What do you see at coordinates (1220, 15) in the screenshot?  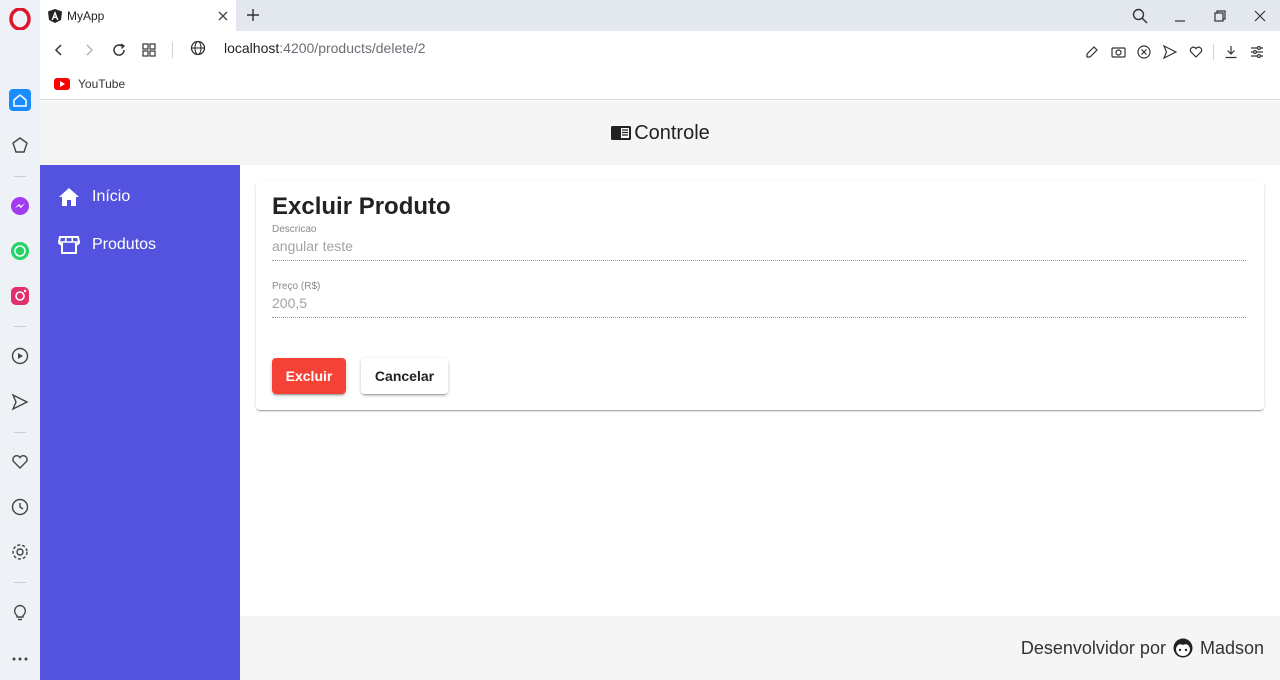 I see `restore-icon` at bounding box center [1220, 15].